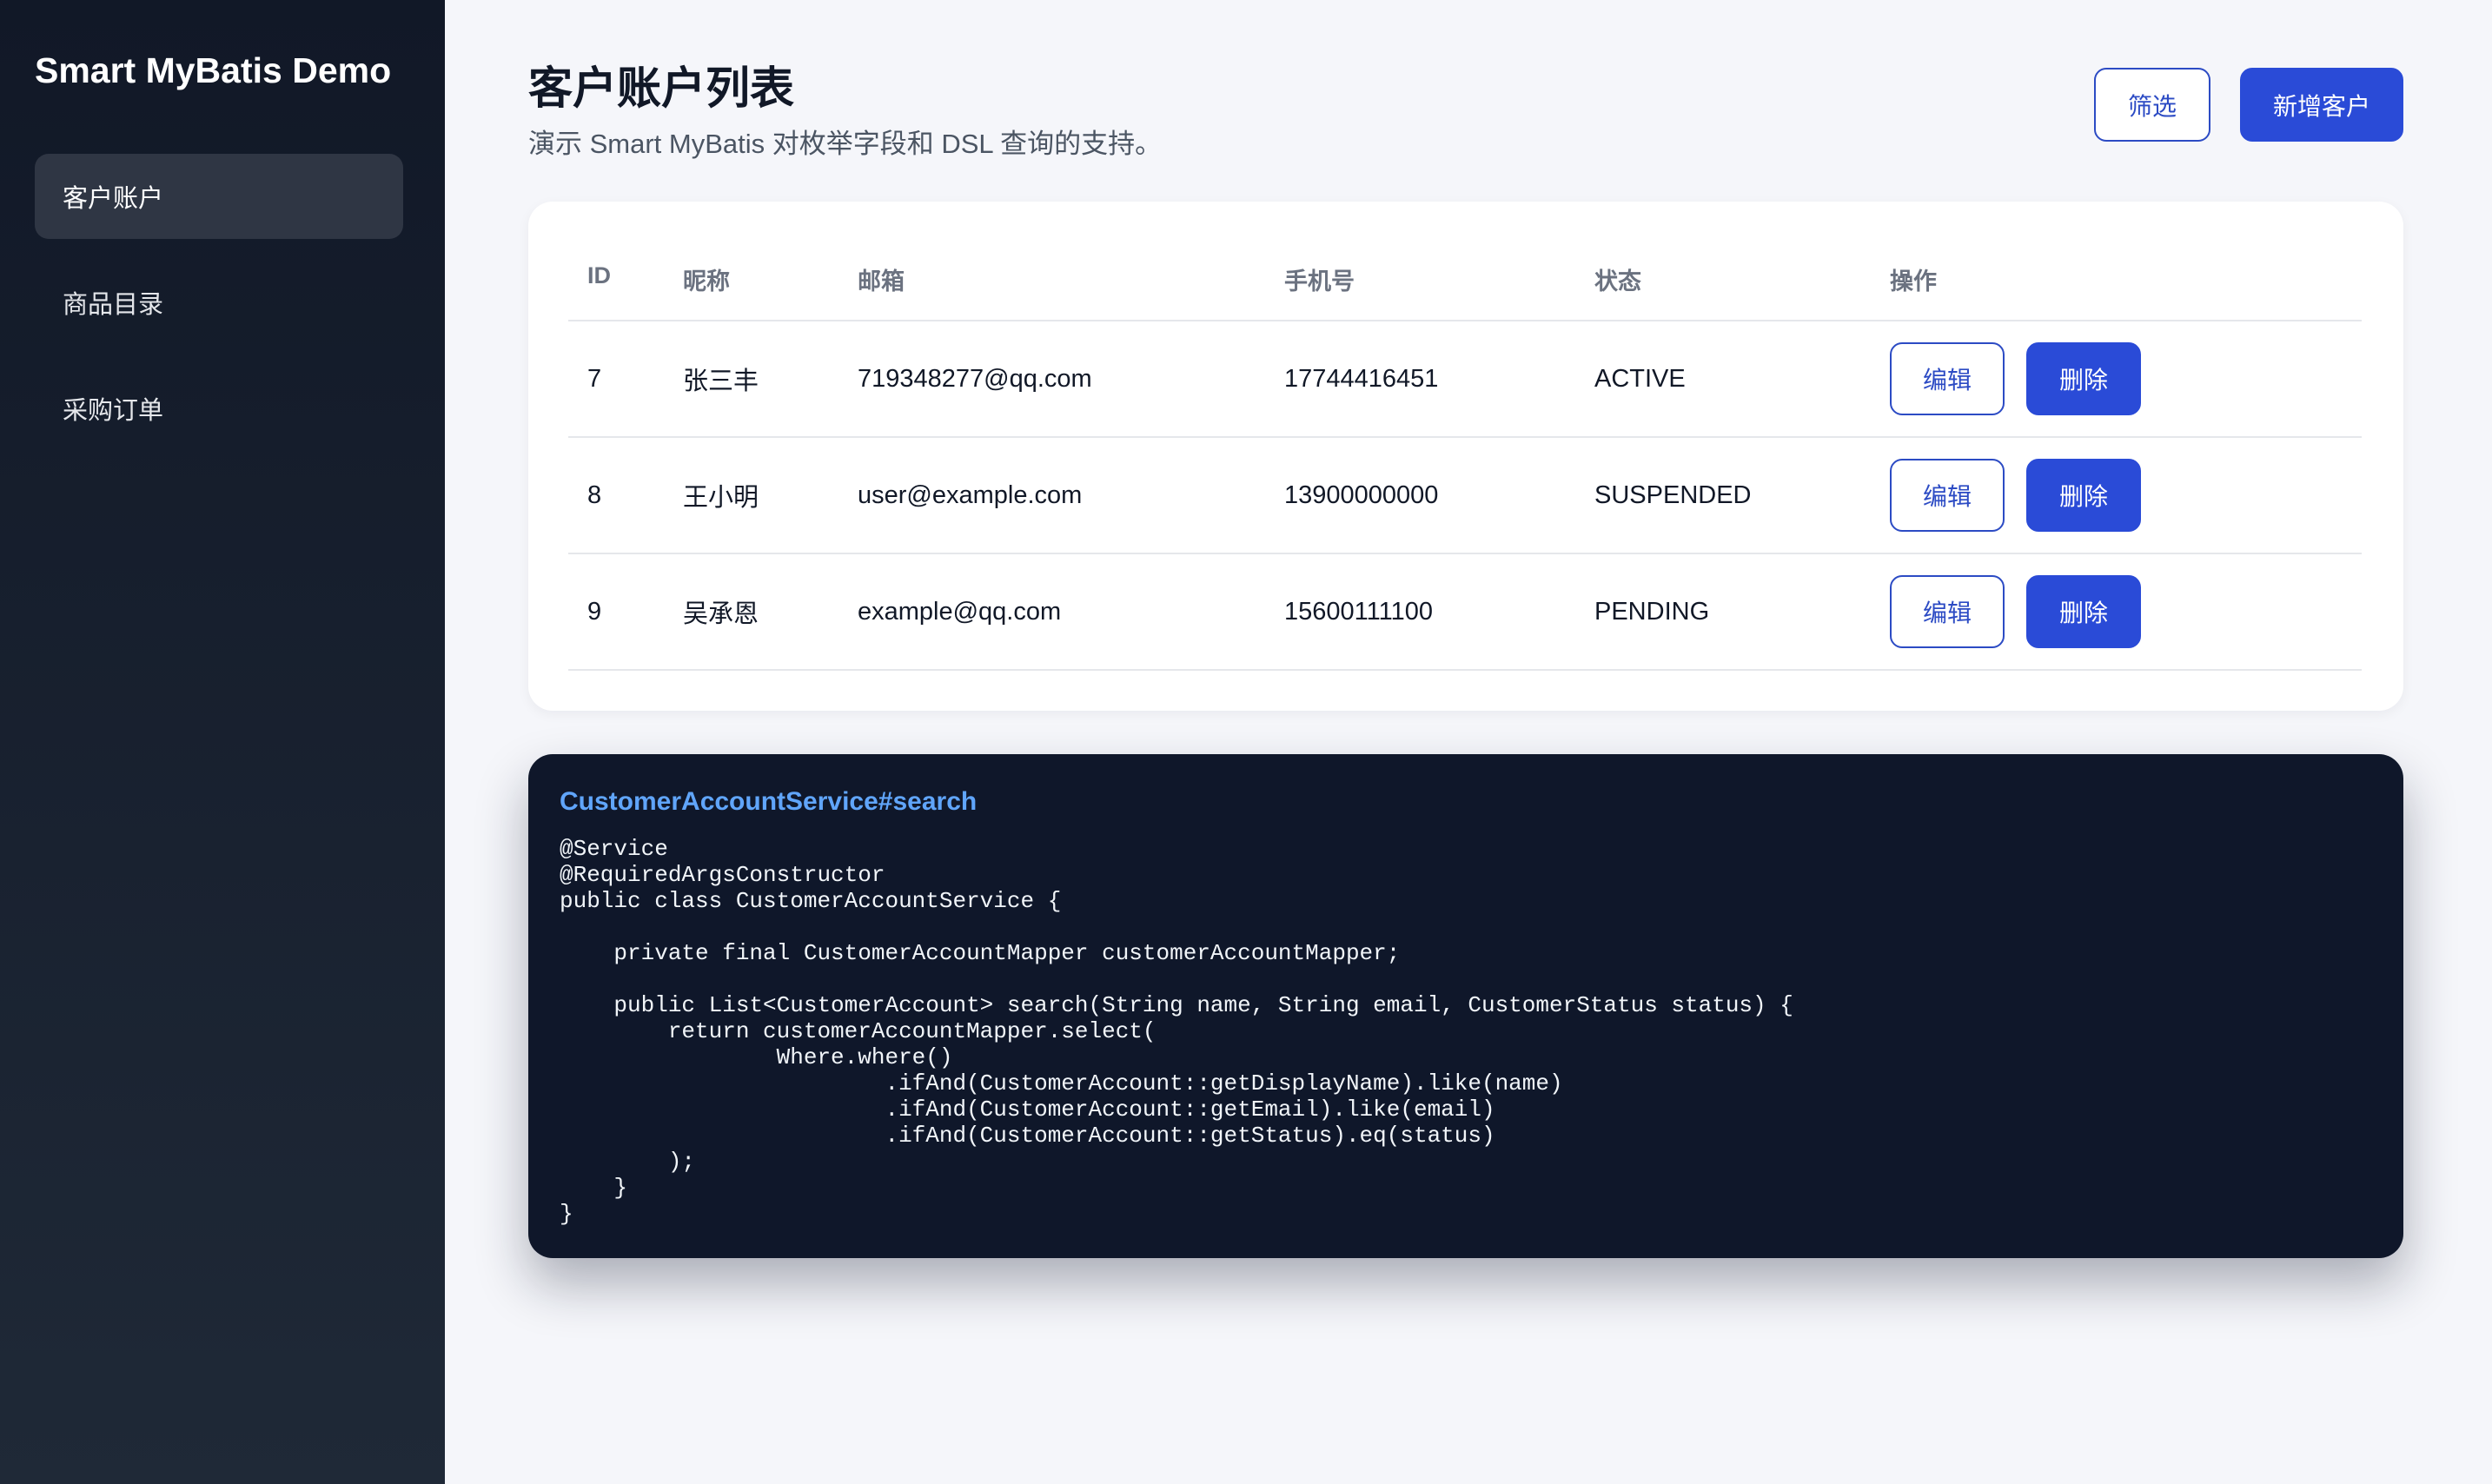 This screenshot has height=1484, width=2492. I want to click on column-header-actions: 操作, so click(1913, 281).